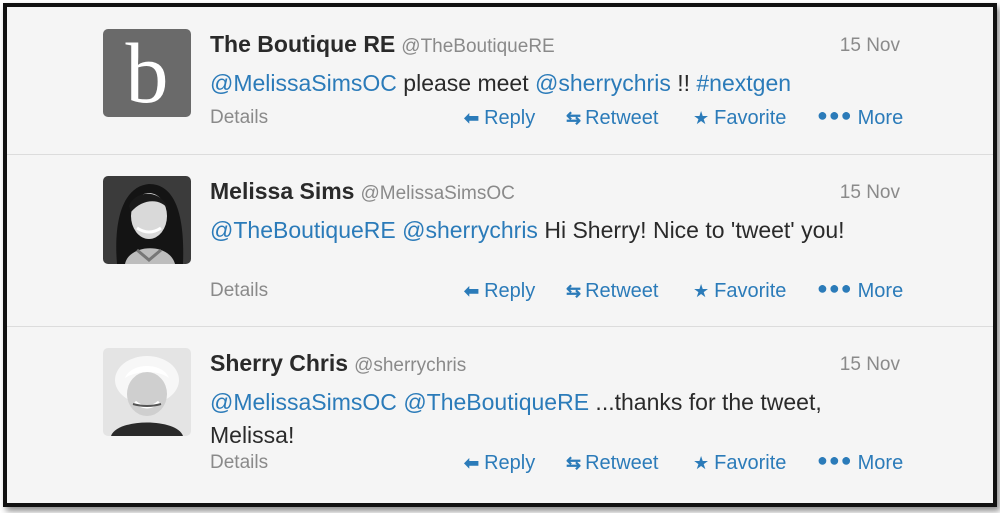 The height and width of the screenshot is (513, 1000). Describe the element at coordinates (302, 44) in the screenshot. I see `user-name: The Boutique RE` at that location.